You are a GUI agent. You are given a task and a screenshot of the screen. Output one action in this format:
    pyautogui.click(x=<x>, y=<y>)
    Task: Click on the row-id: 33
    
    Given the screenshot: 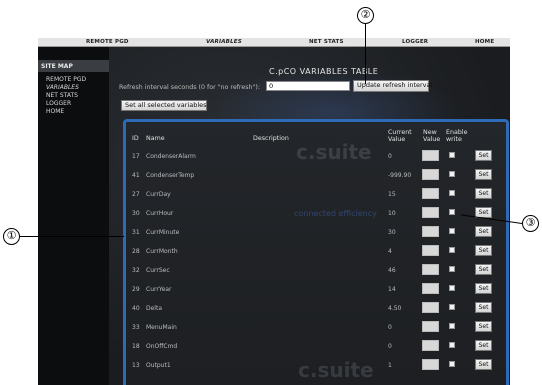 What is the action you would take?
    pyautogui.click(x=136, y=327)
    